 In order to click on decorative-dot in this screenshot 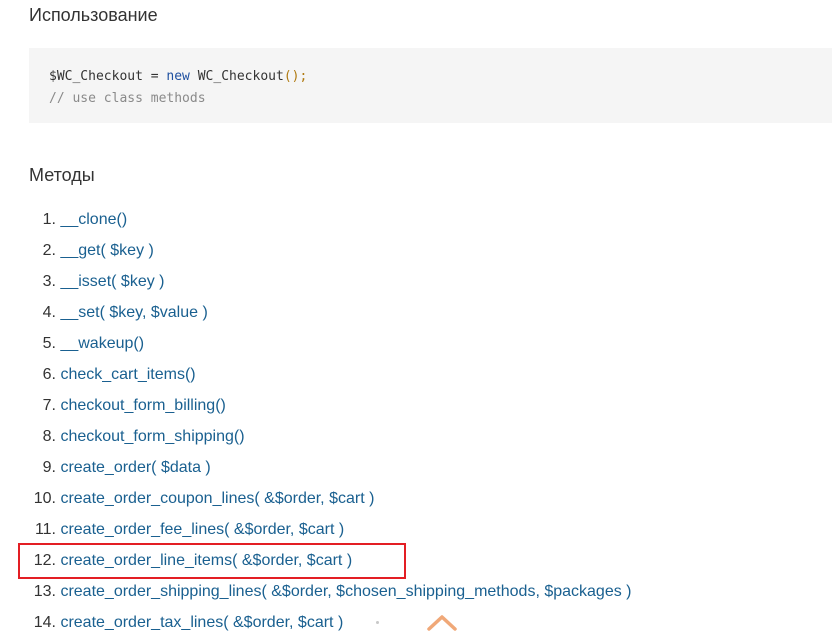, I will do `click(377, 622)`.